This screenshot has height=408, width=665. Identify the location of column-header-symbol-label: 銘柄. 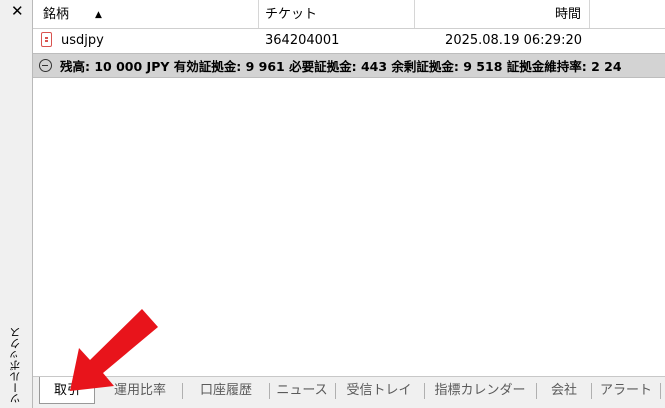
(56, 14).